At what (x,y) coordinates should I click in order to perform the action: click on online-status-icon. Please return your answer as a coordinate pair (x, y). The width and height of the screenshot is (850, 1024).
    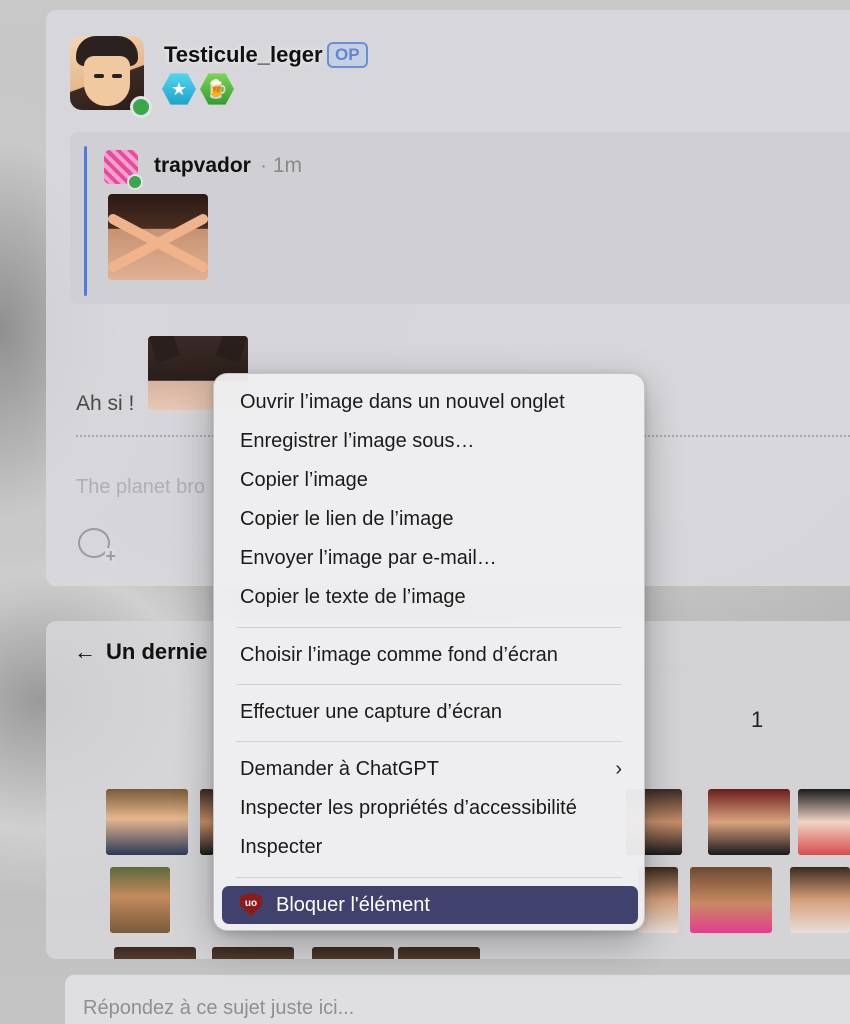
    Looking at the image, I should click on (141, 107).